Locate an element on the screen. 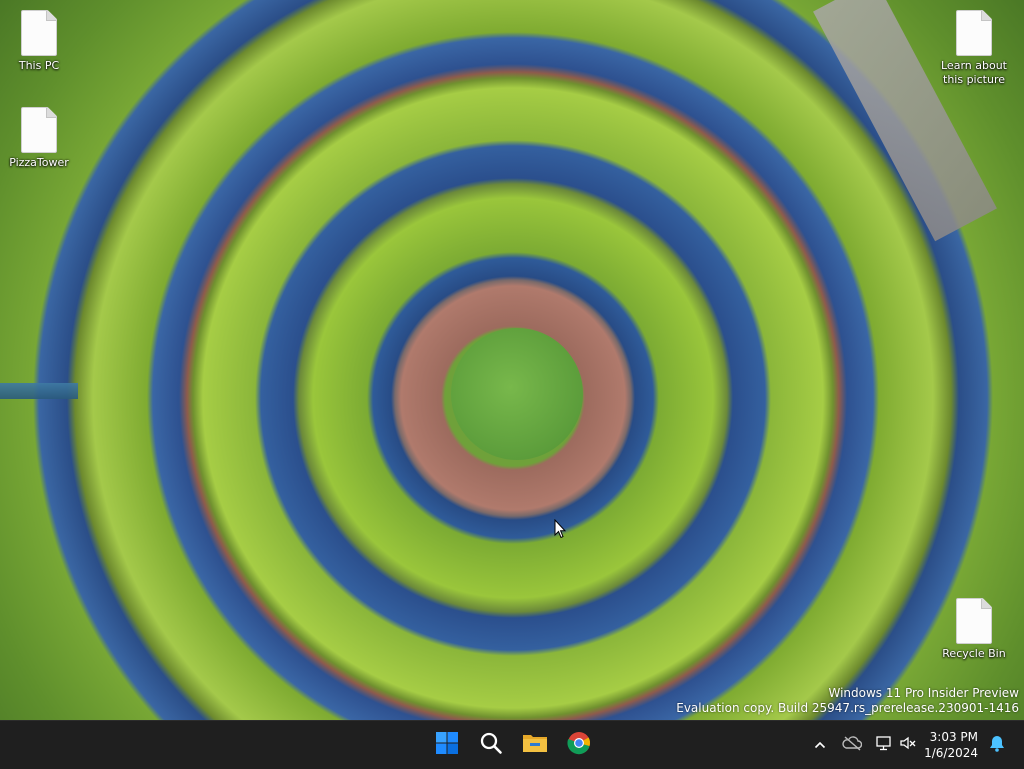 Image resolution: width=1024 pixels, height=769 pixels. tray-notifications-button is located at coordinates (997, 745).